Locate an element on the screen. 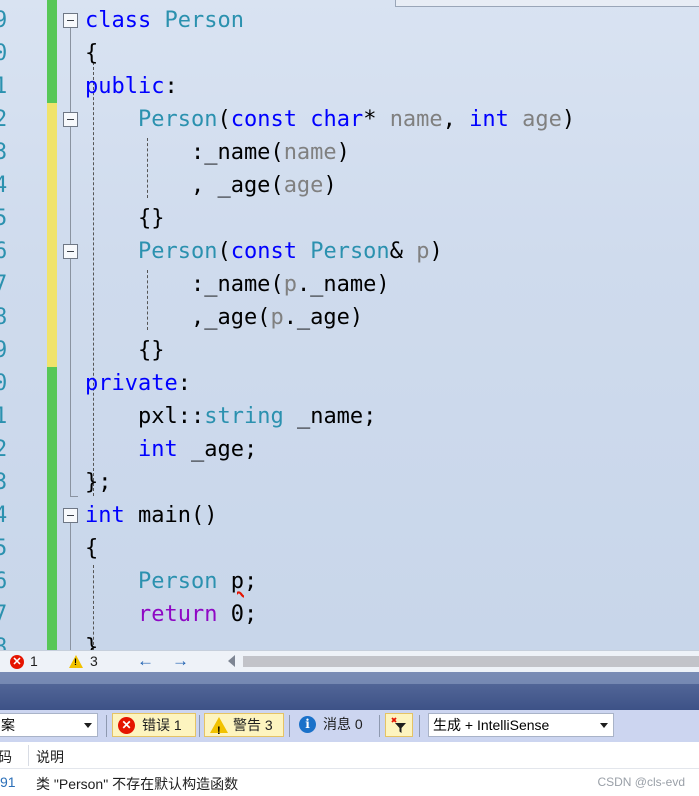 This screenshot has height=796, width=699. code-token: main is located at coordinates (164, 515).